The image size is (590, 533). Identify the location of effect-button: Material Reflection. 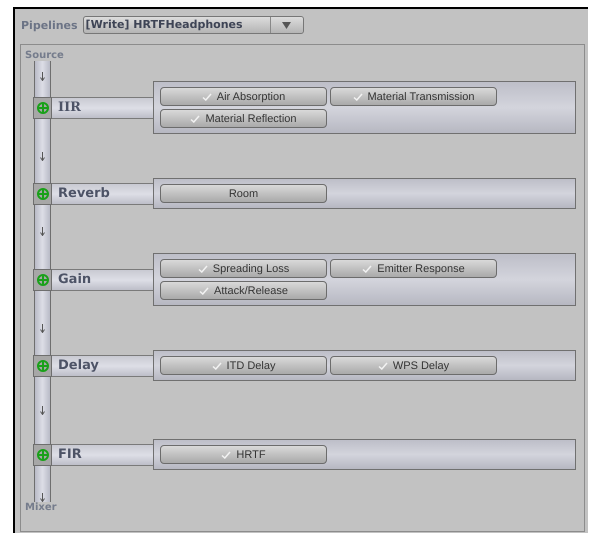
(243, 118).